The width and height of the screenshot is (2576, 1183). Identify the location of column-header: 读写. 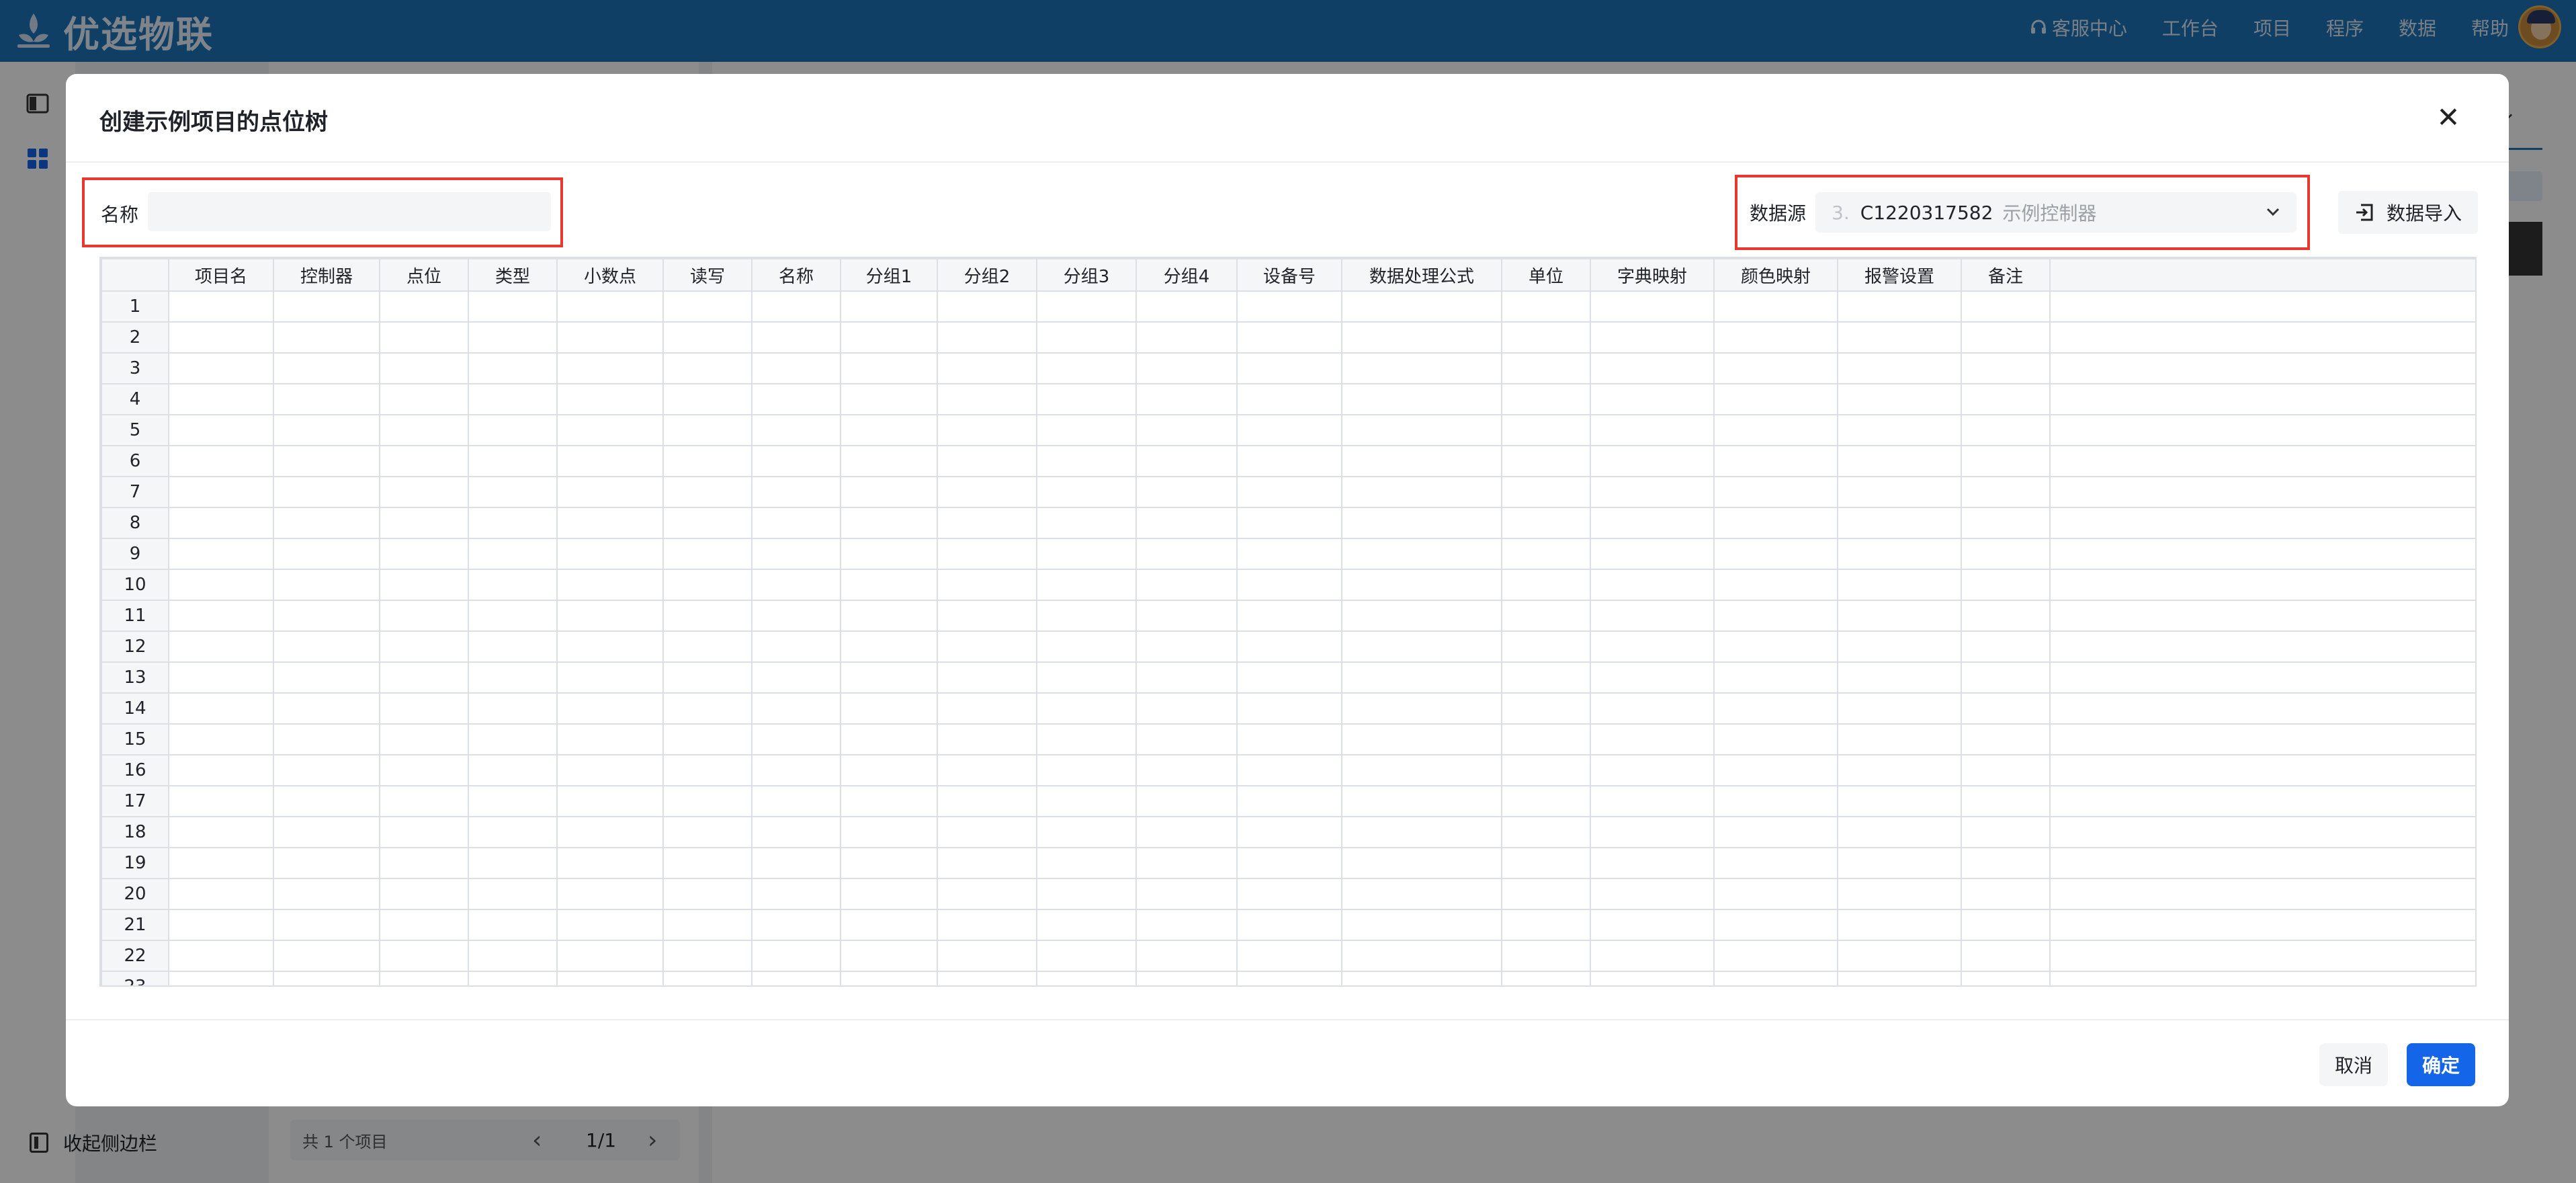
(707, 275).